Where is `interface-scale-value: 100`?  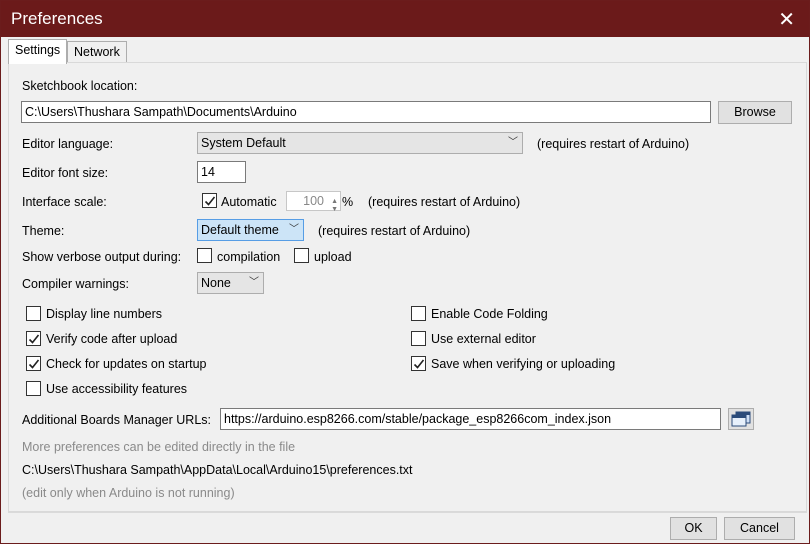 interface-scale-value: 100 is located at coordinates (313, 201).